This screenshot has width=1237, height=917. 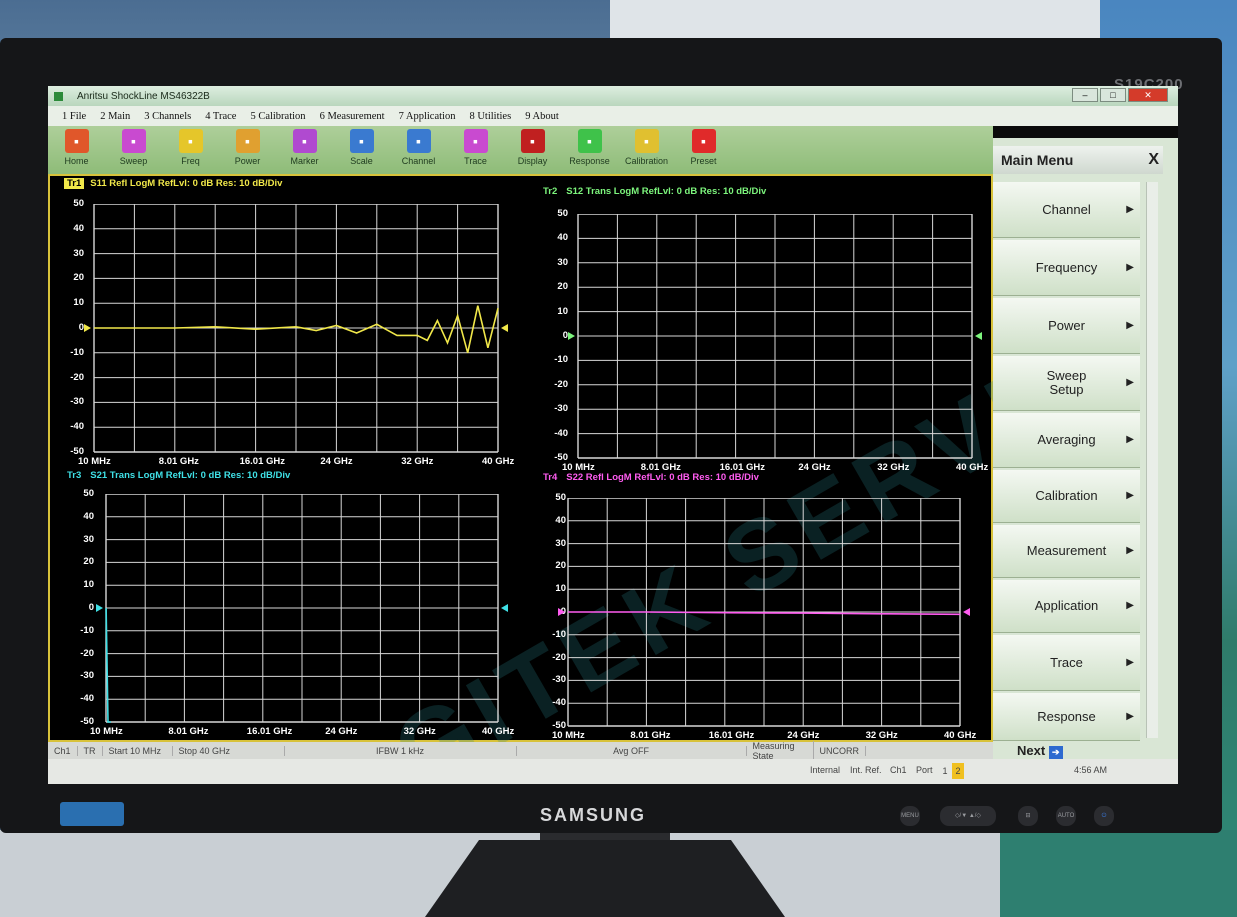 What do you see at coordinates (427, 116) in the screenshot?
I see `menu-item-6: 7 Application` at bounding box center [427, 116].